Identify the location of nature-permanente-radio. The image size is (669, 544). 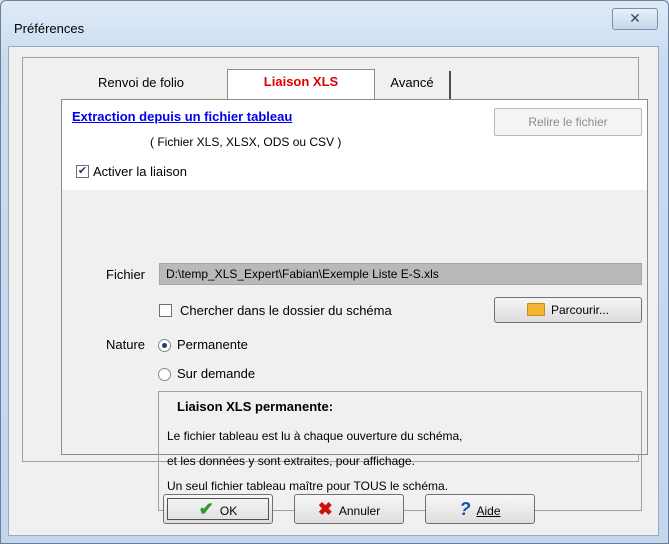
(164, 345).